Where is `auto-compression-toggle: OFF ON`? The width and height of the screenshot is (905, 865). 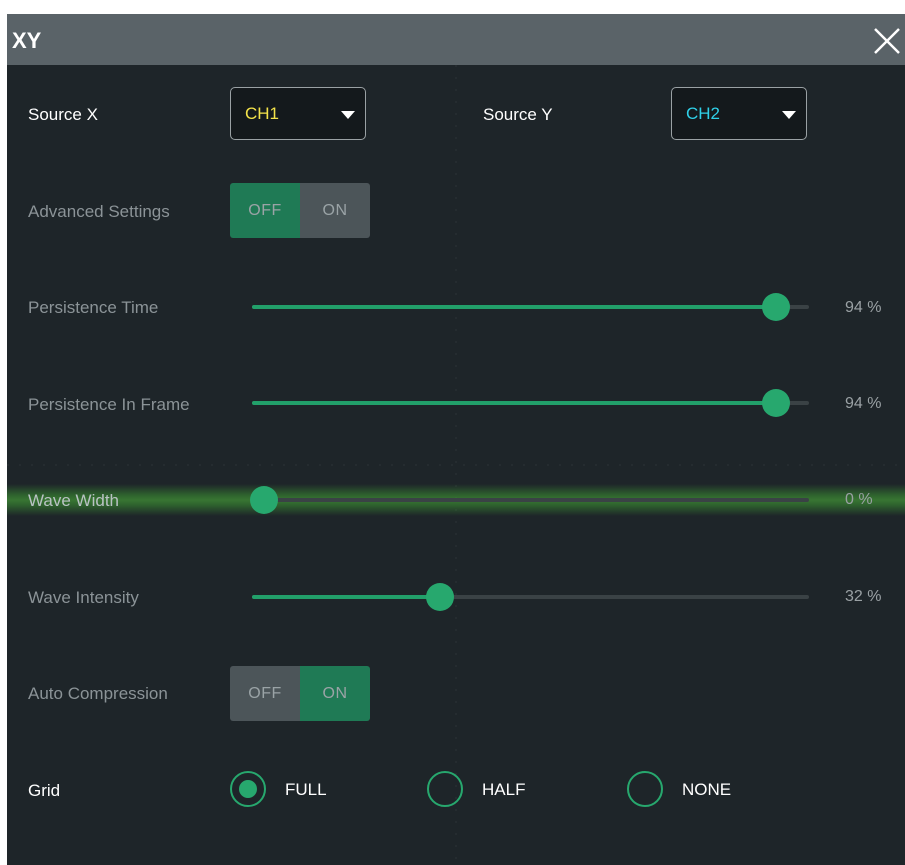 auto-compression-toggle: OFF ON is located at coordinates (300, 693).